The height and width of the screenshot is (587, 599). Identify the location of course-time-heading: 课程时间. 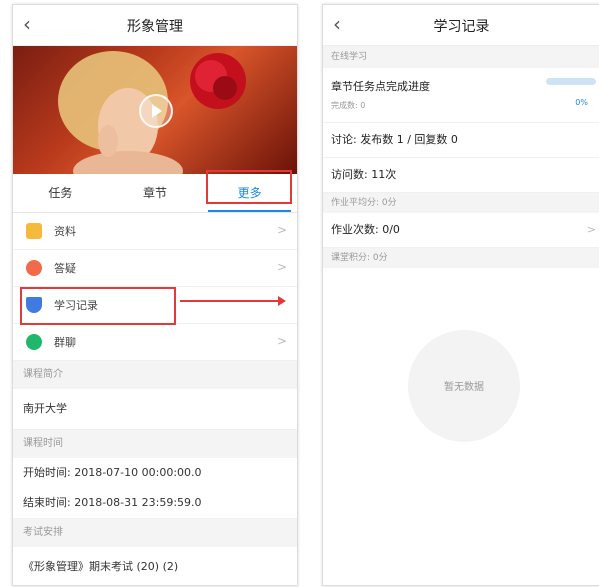
(155, 444).